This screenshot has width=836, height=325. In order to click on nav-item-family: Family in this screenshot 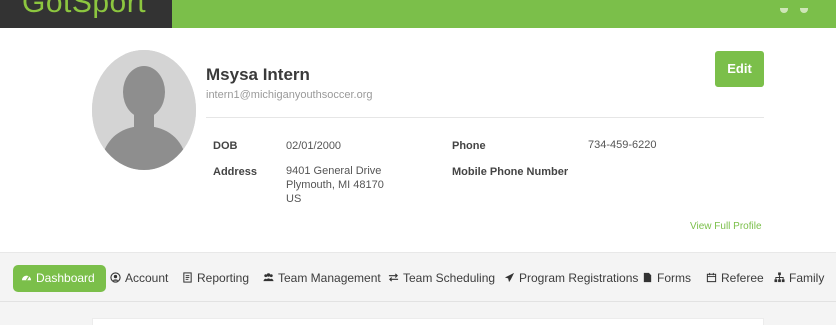, I will do `click(799, 278)`.